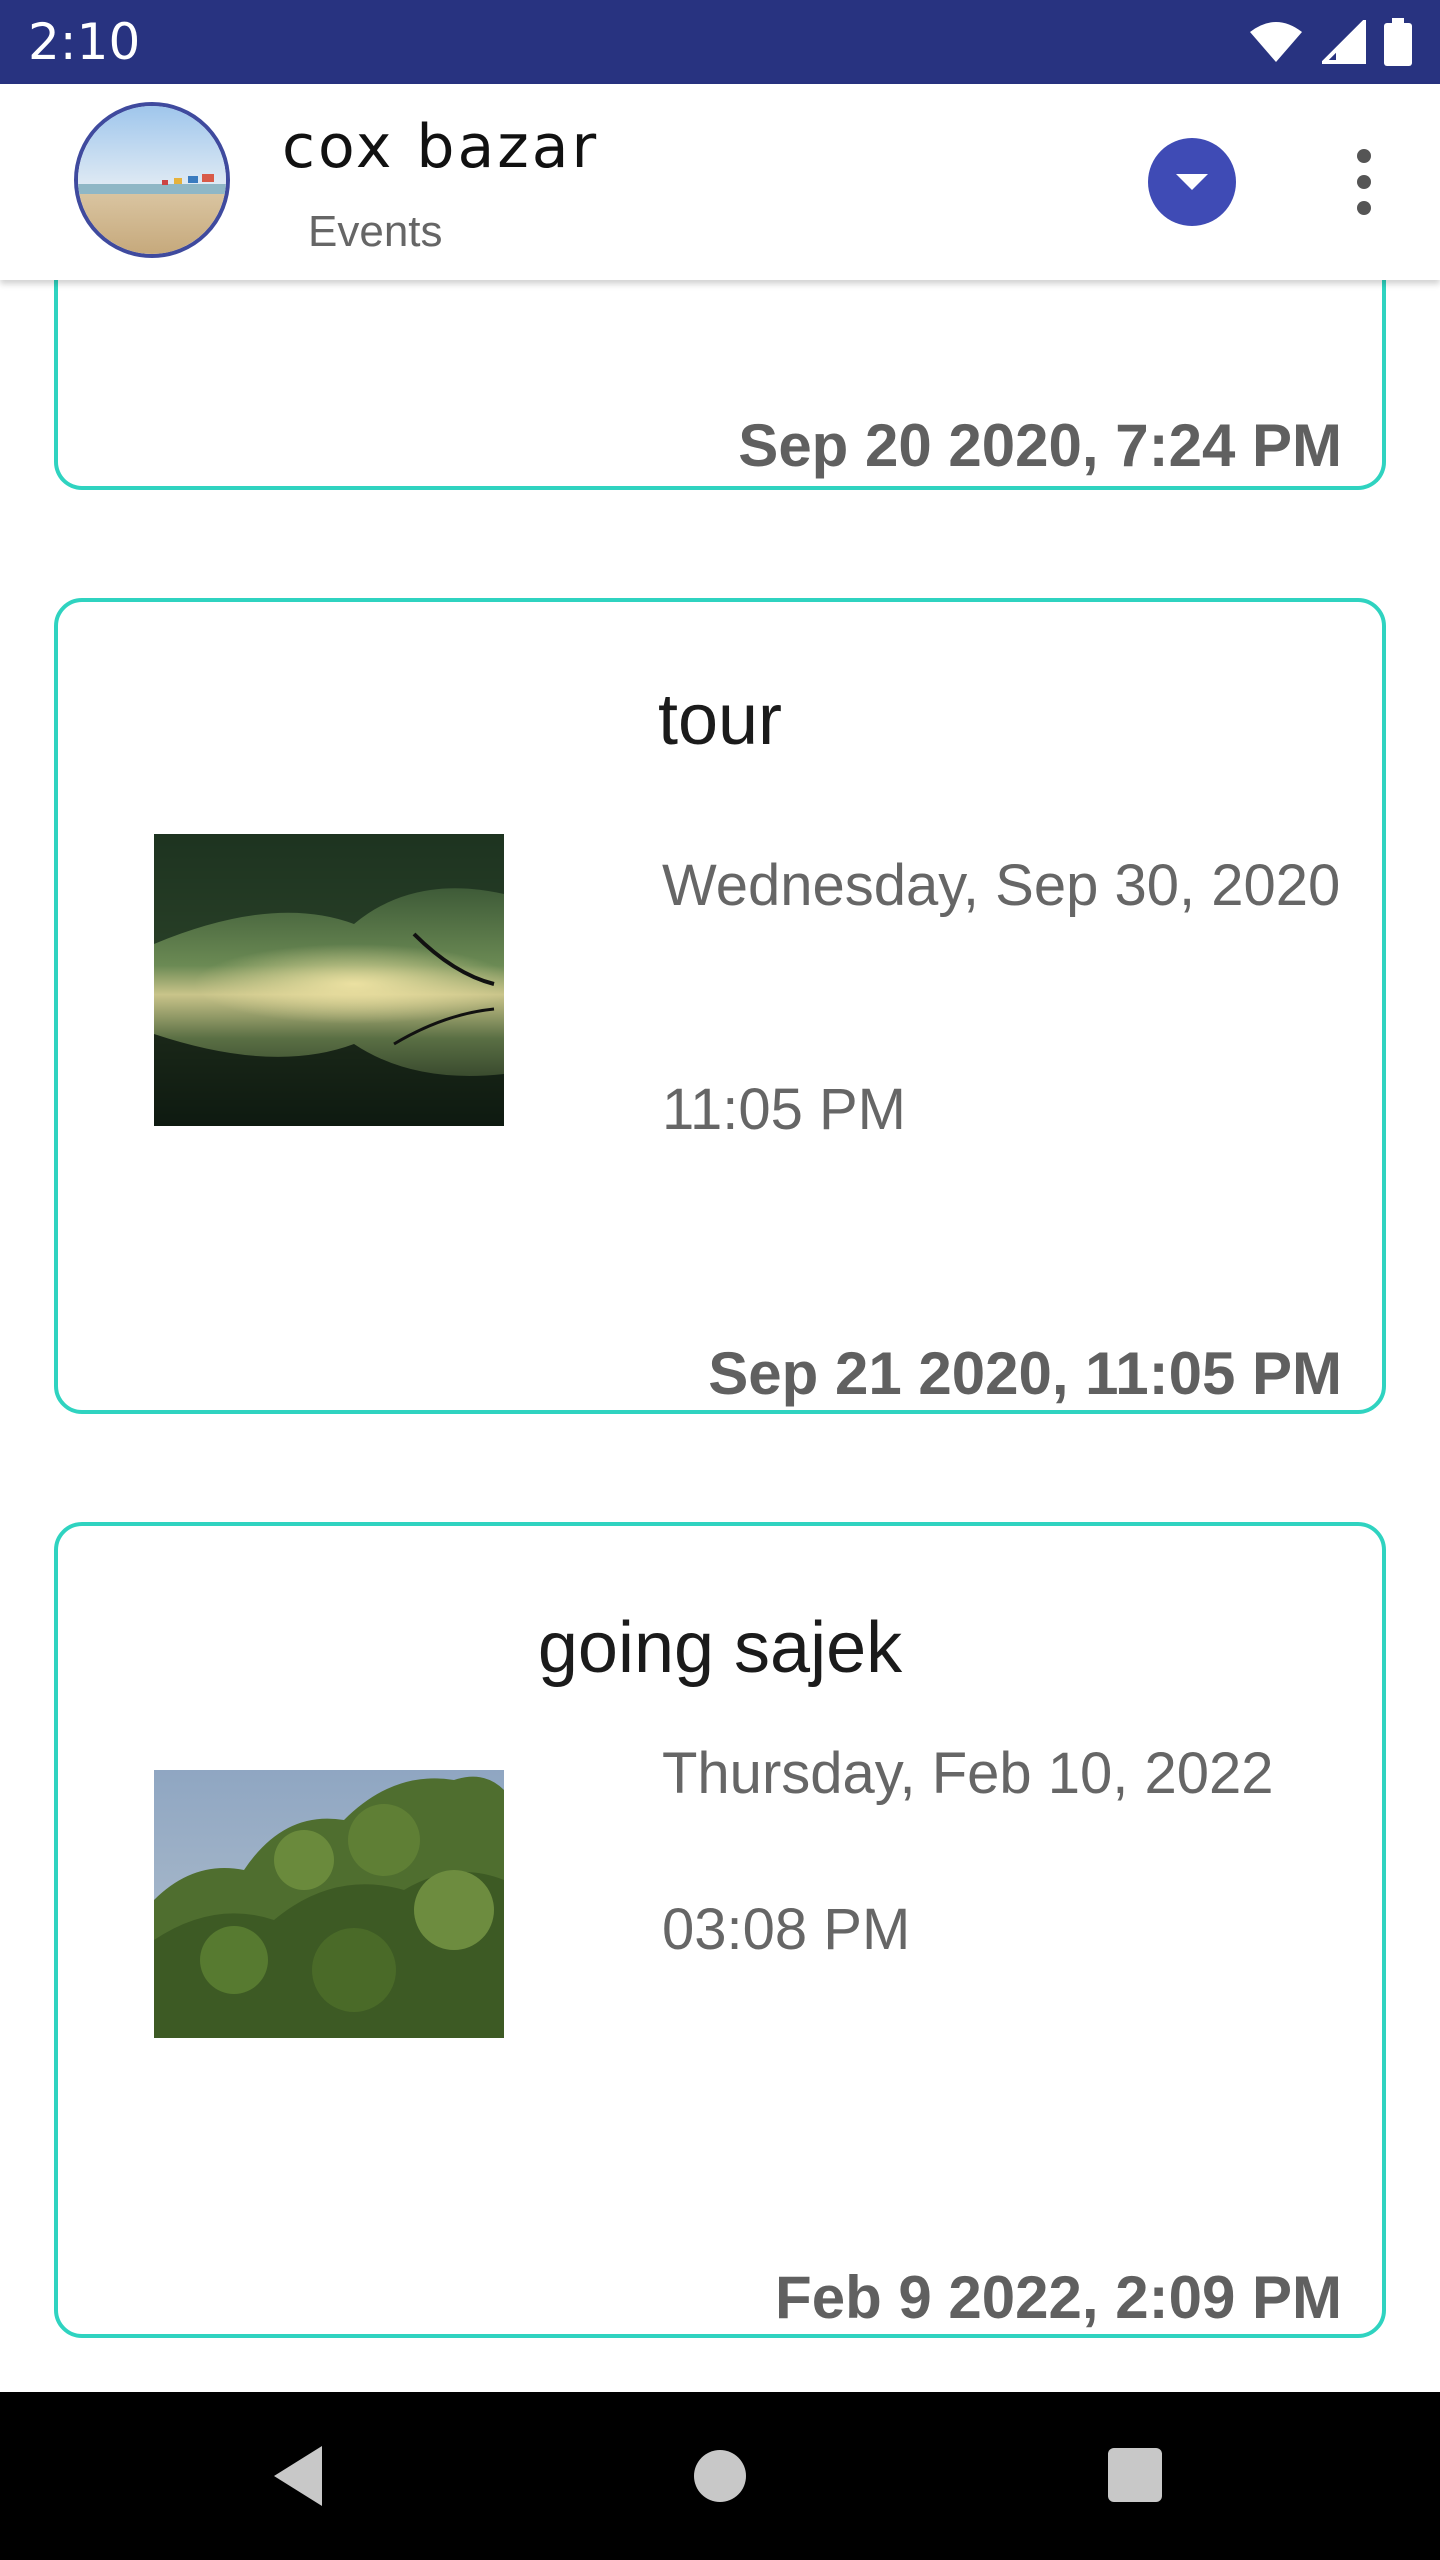 The image size is (1440, 2560). Describe the element at coordinates (786, 1929) in the screenshot. I see `event-time: 03:08 PM` at that location.